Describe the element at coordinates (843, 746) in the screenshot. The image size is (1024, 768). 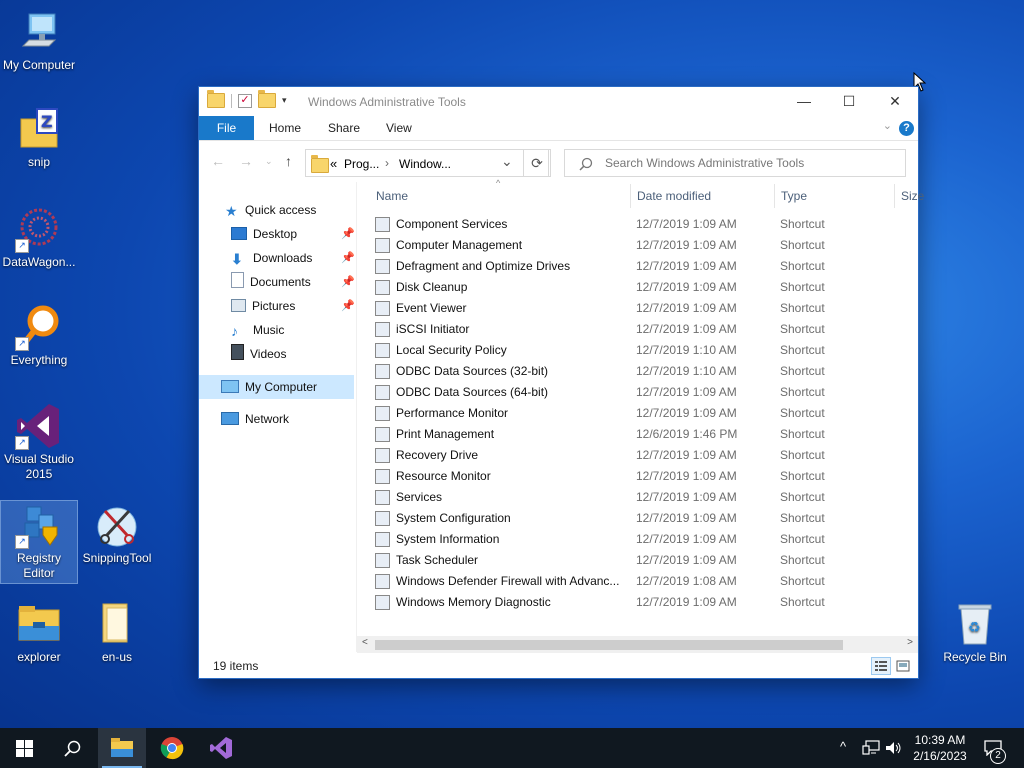
I see `tray-overflow-icon: ^` at that location.